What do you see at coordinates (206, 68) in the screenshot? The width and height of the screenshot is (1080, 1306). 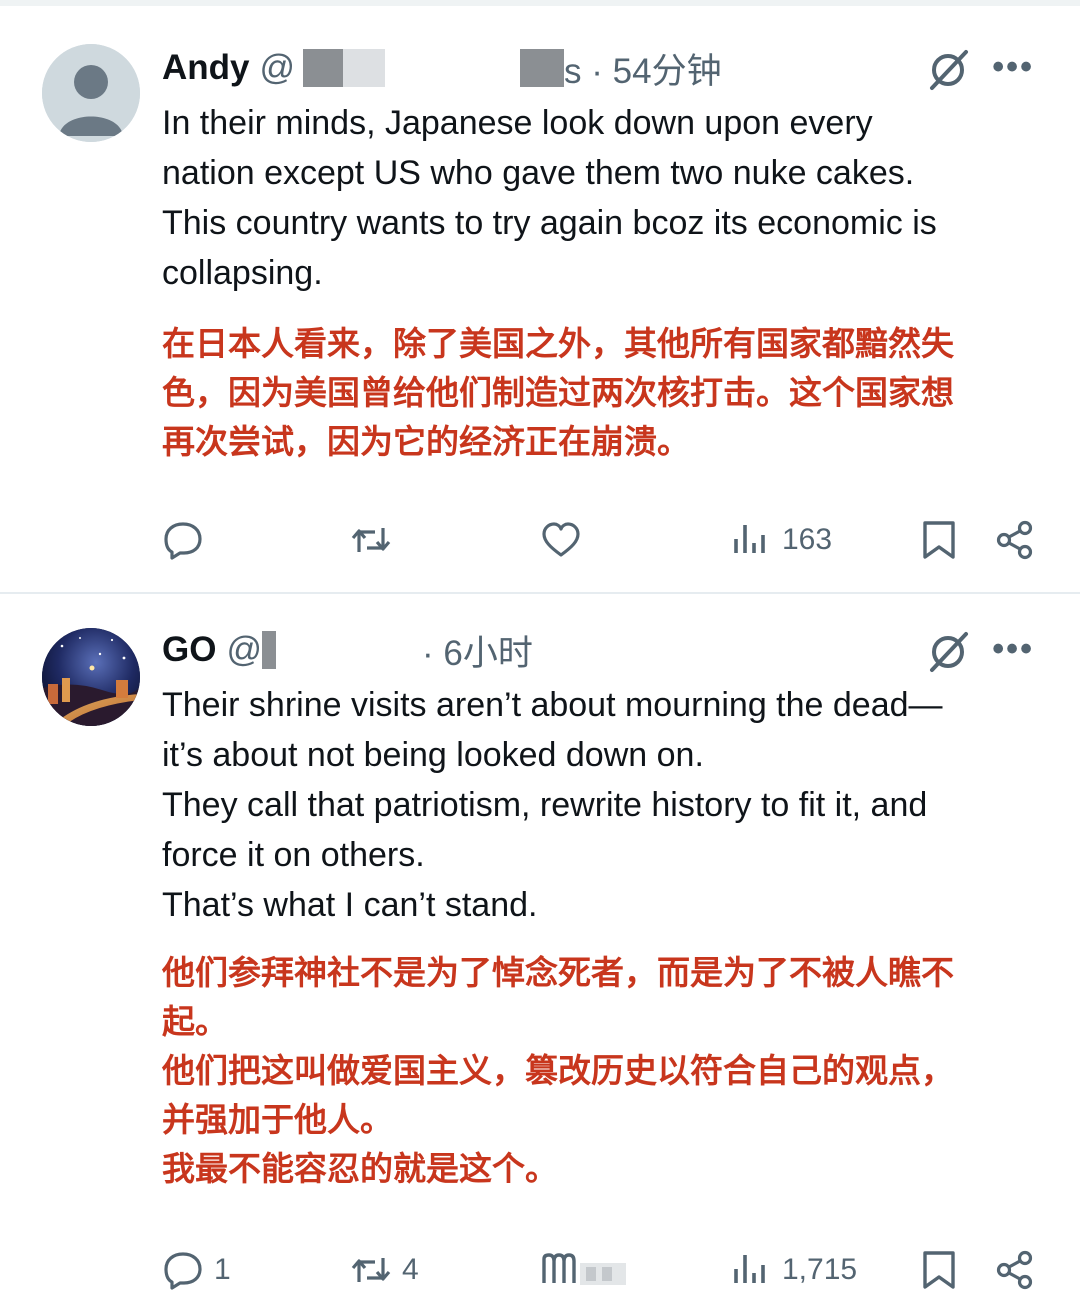 I see `display-name: Andy` at bounding box center [206, 68].